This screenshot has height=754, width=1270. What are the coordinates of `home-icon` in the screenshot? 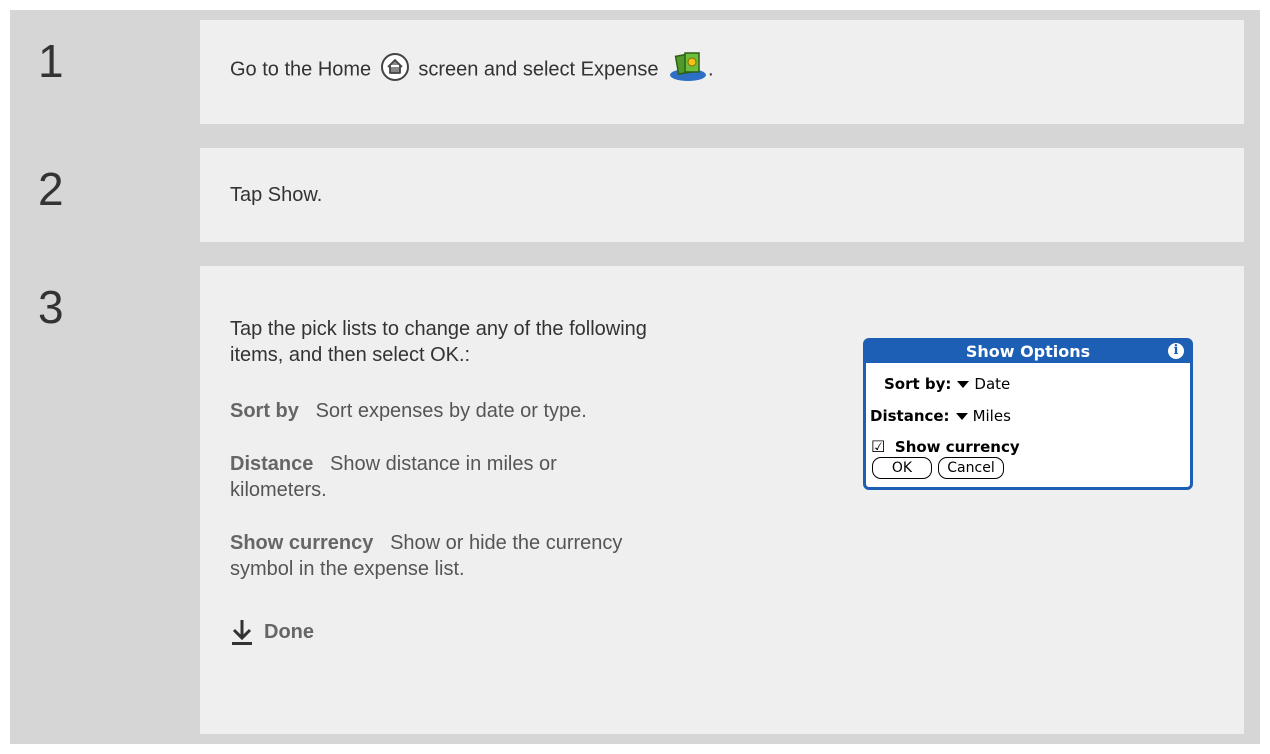 It's located at (394, 67).